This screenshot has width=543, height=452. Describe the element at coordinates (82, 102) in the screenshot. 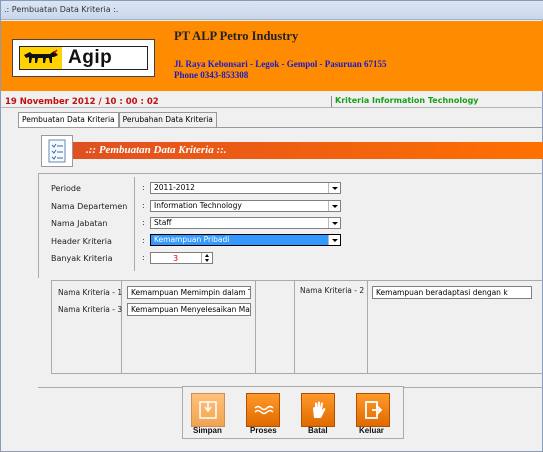

I see `datetime-display: 19 November 2012 / 10 : 00 : 02` at that location.